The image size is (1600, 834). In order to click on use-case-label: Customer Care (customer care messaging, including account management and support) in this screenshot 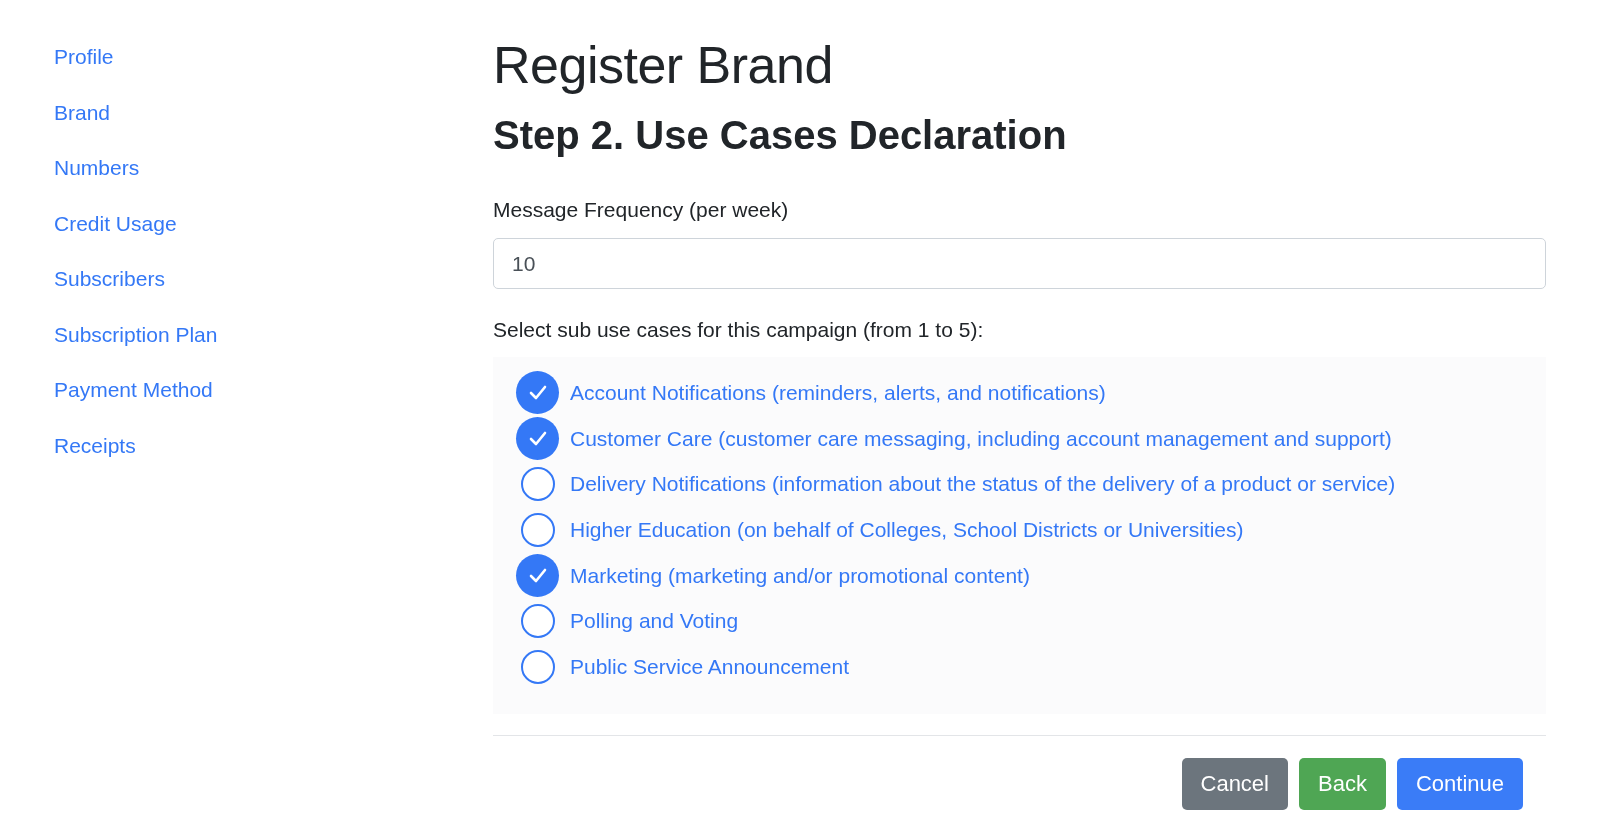, I will do `click(981, 438)`.